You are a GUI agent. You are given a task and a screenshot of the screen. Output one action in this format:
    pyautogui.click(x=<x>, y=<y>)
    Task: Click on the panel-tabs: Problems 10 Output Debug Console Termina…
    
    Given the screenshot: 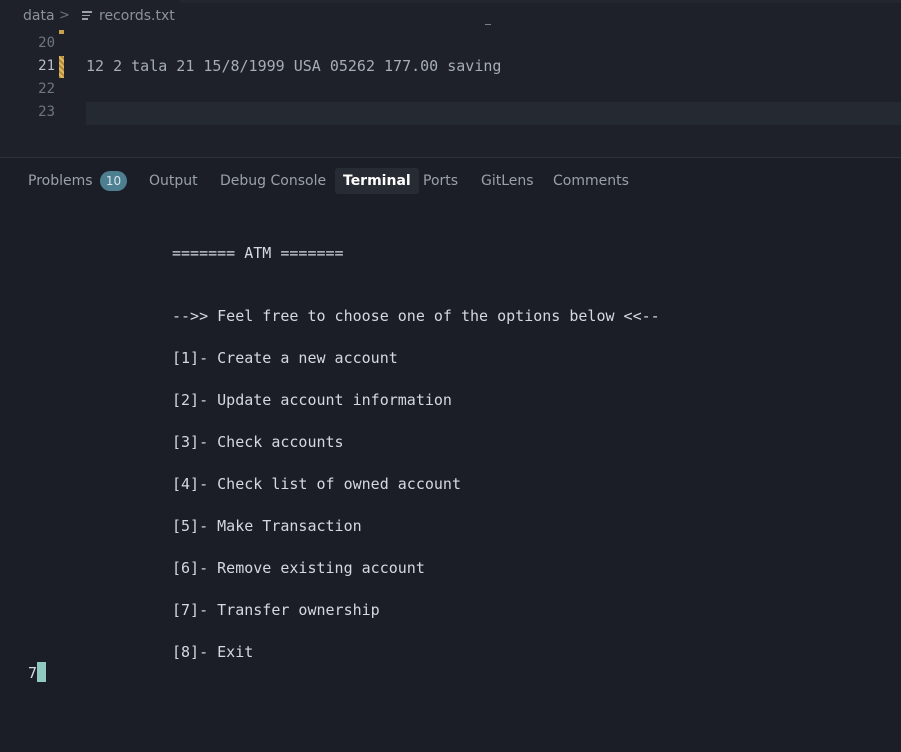 What is the action you would take?
    pyautogui.click(x=450, y=181)
    